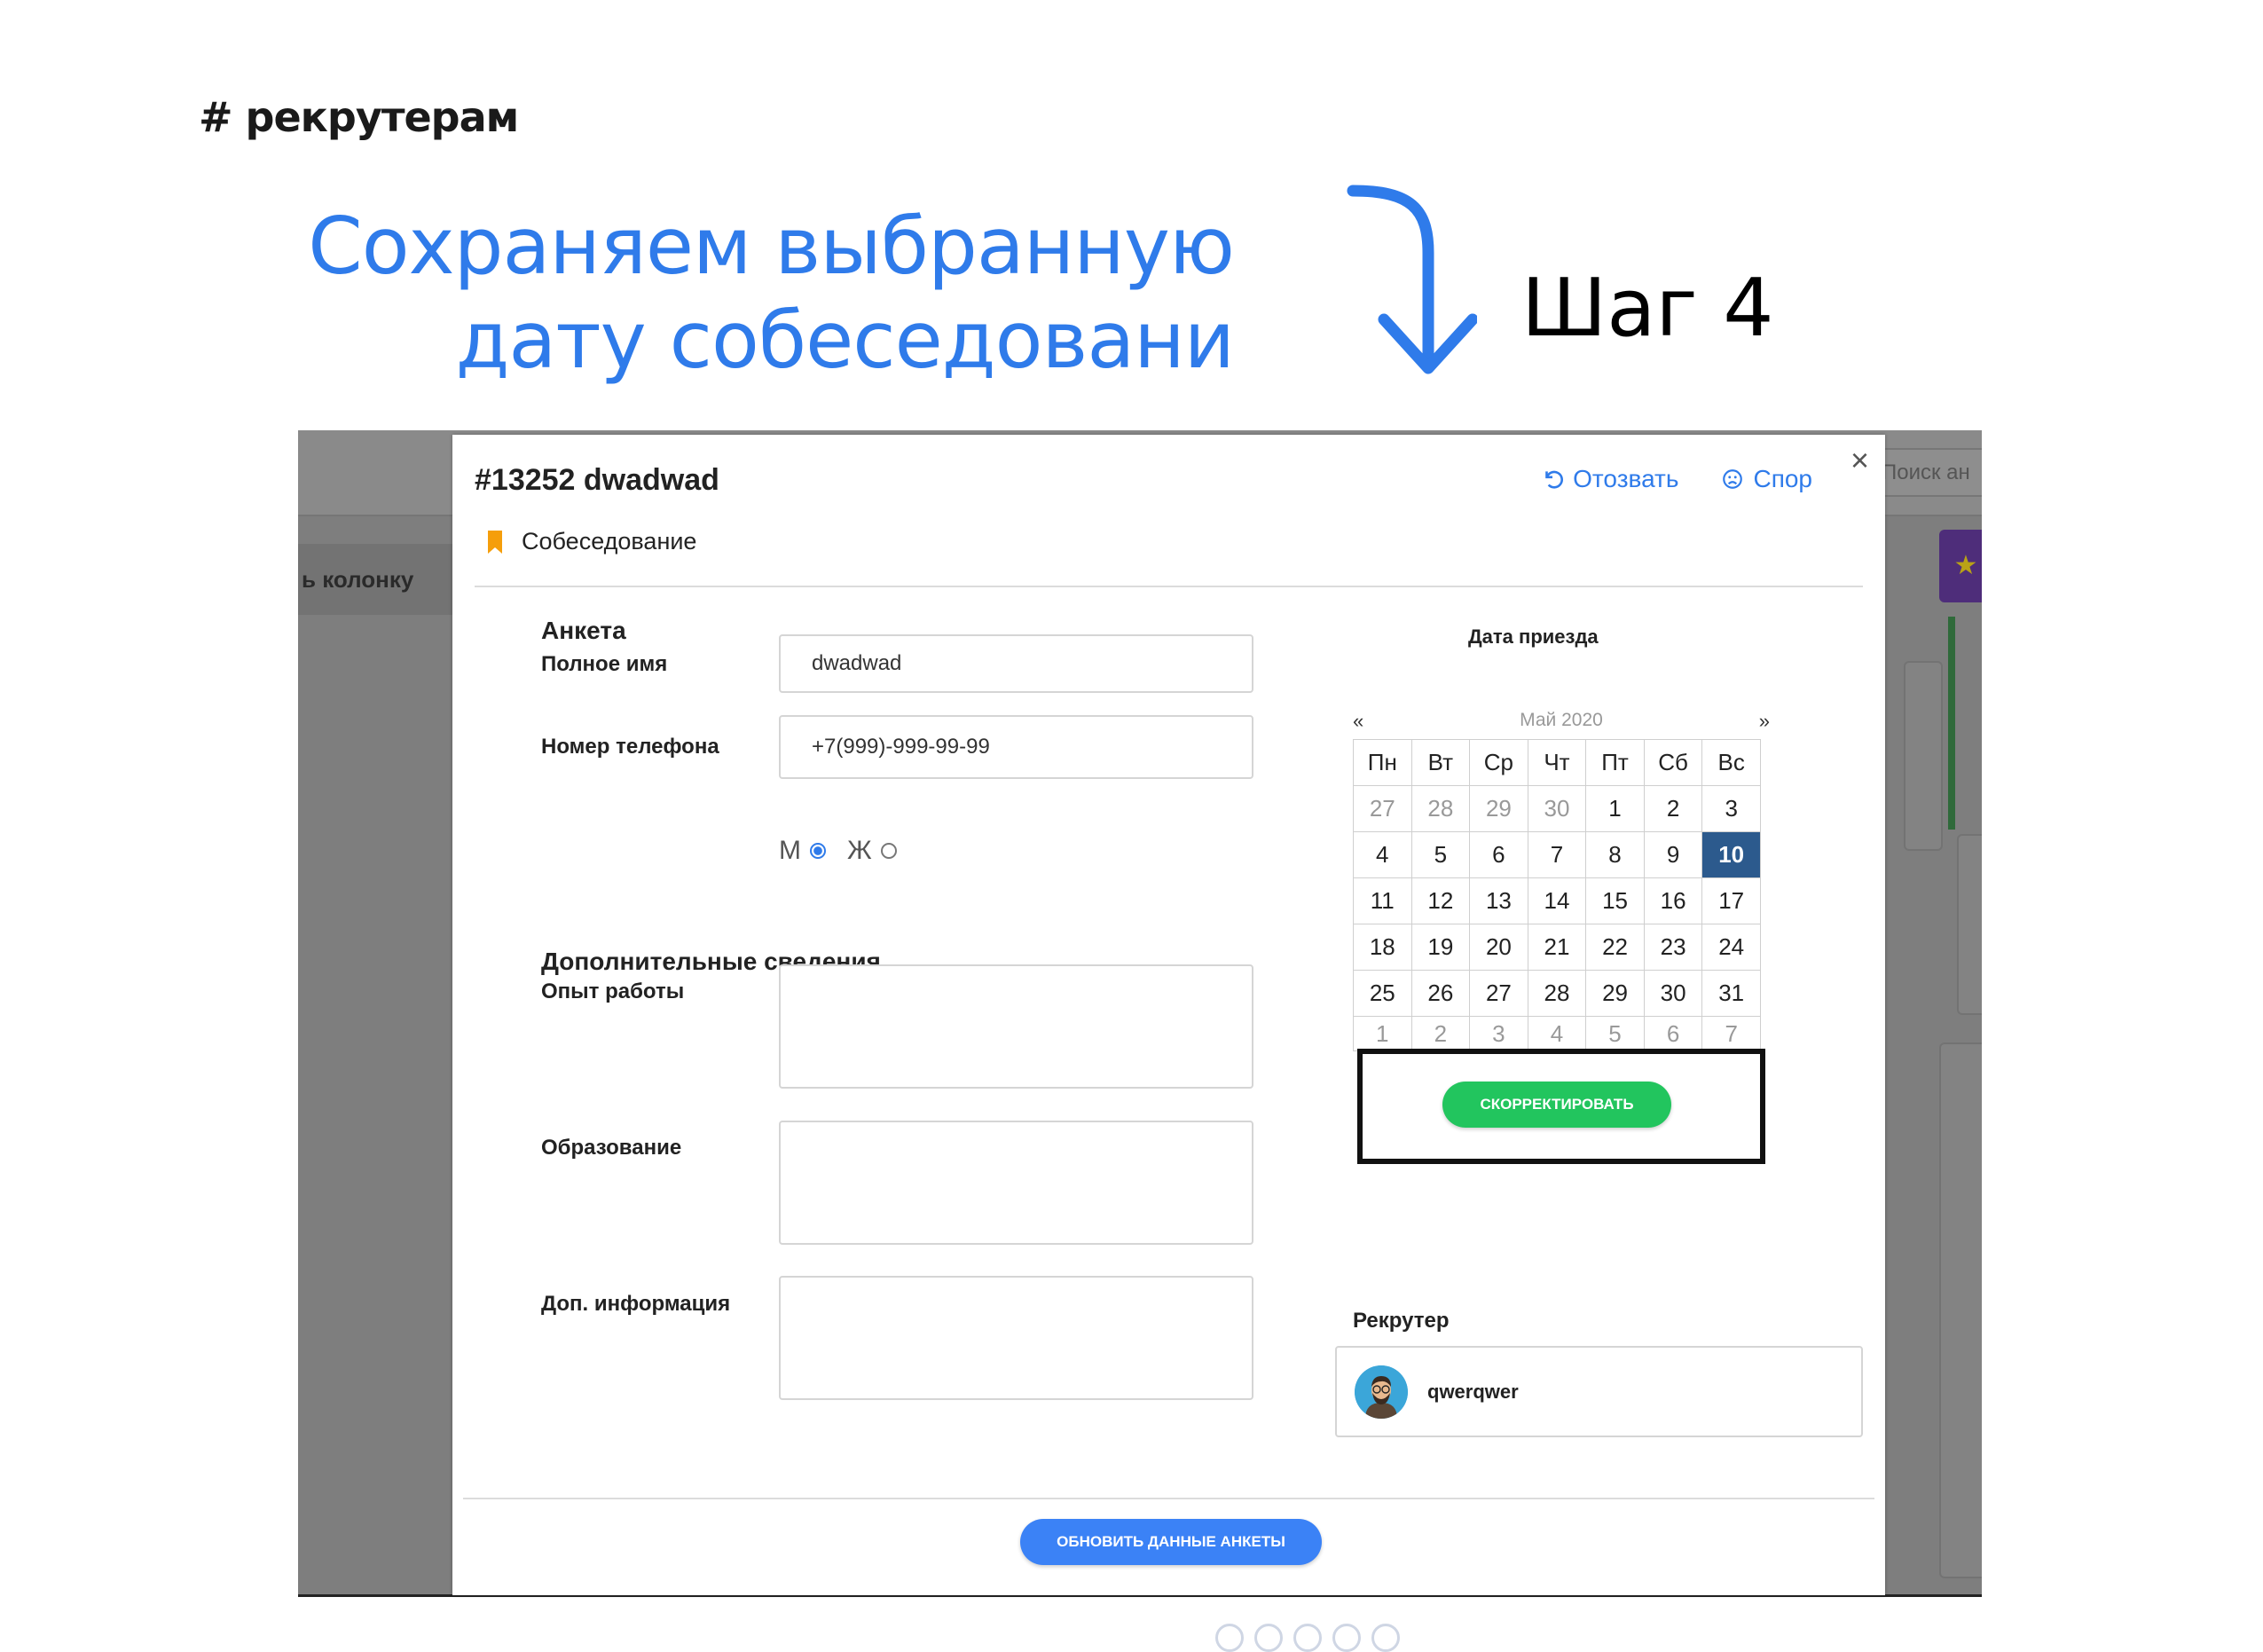 Image resolution: width=2263 pixels, height=1652 pixels. I want to click on calendar-day: 9, so click(1673, 855).